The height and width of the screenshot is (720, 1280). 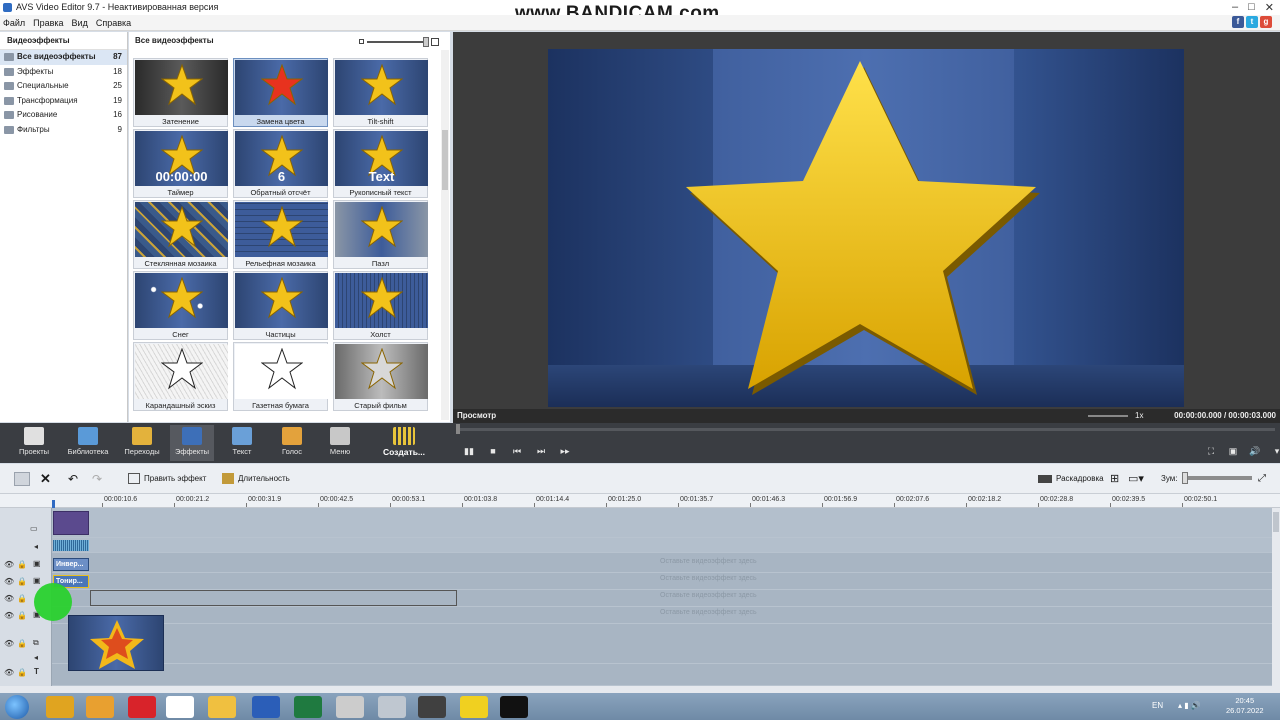 I want to click on overlay-track, so click(x=662, y=644).